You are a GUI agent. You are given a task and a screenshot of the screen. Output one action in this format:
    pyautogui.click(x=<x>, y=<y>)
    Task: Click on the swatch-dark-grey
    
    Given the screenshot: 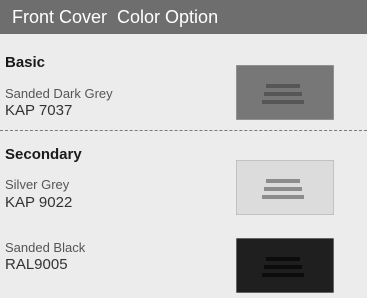 What is the action you would take?
    pyautogui.click(x=285, y=92)
    